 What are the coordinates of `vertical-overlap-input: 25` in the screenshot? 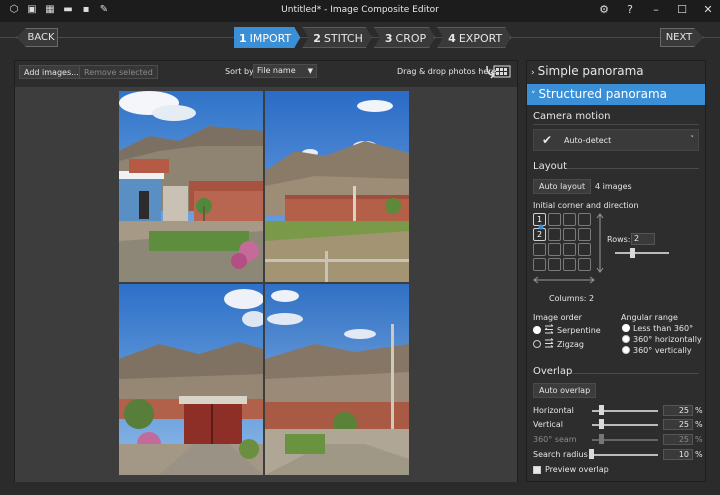 It's located at (678, 424).